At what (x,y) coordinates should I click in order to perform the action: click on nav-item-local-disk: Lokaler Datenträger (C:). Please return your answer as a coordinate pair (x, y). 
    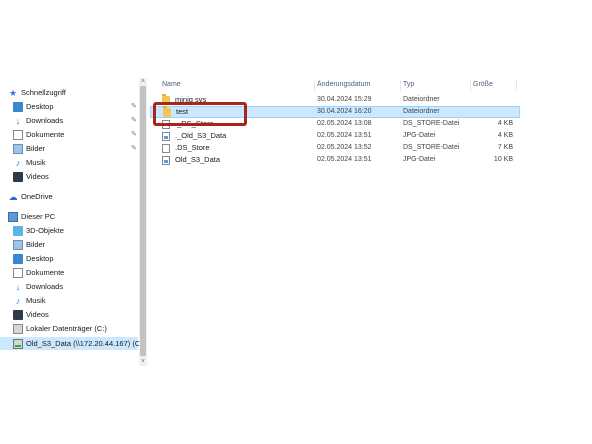
    Looking at the image, I should click on (60, 328).